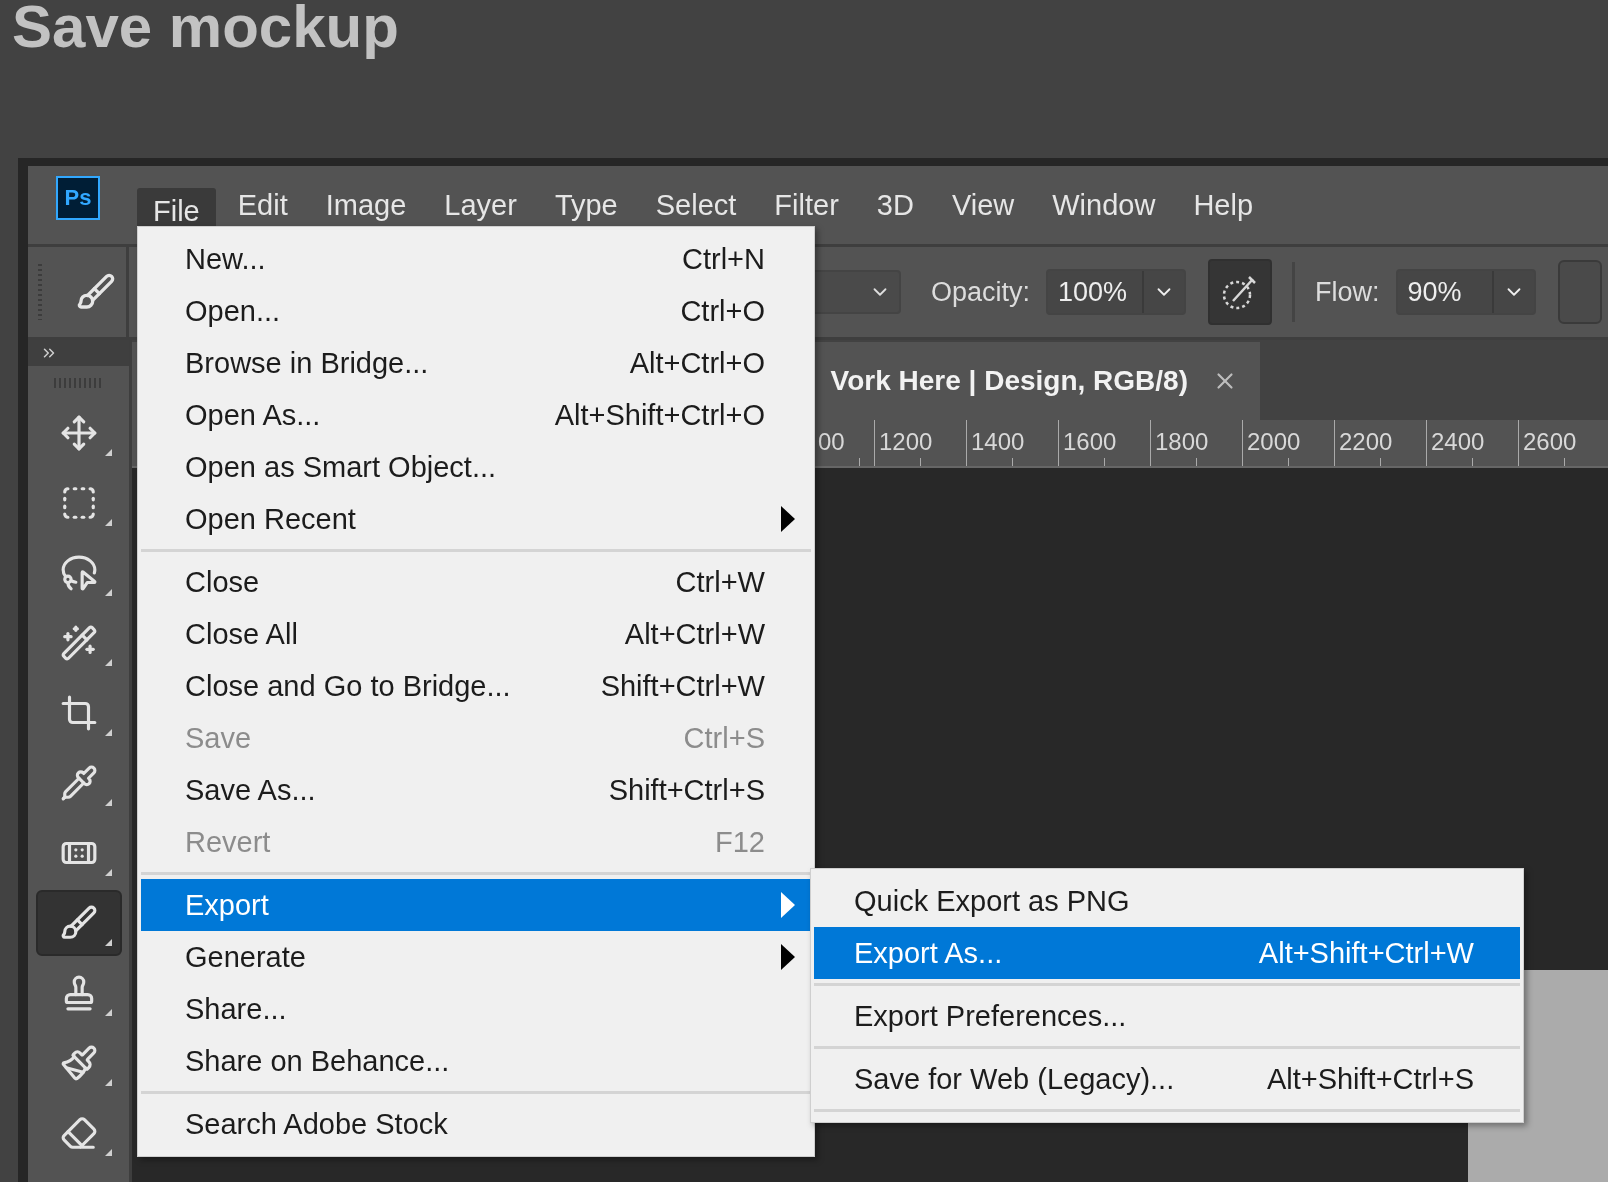 The image size is (1608, 1182). What do you see at coordinates (366, 205) in the screenshot?
I see `menu-title: Image` at bounding box center [366, 205].